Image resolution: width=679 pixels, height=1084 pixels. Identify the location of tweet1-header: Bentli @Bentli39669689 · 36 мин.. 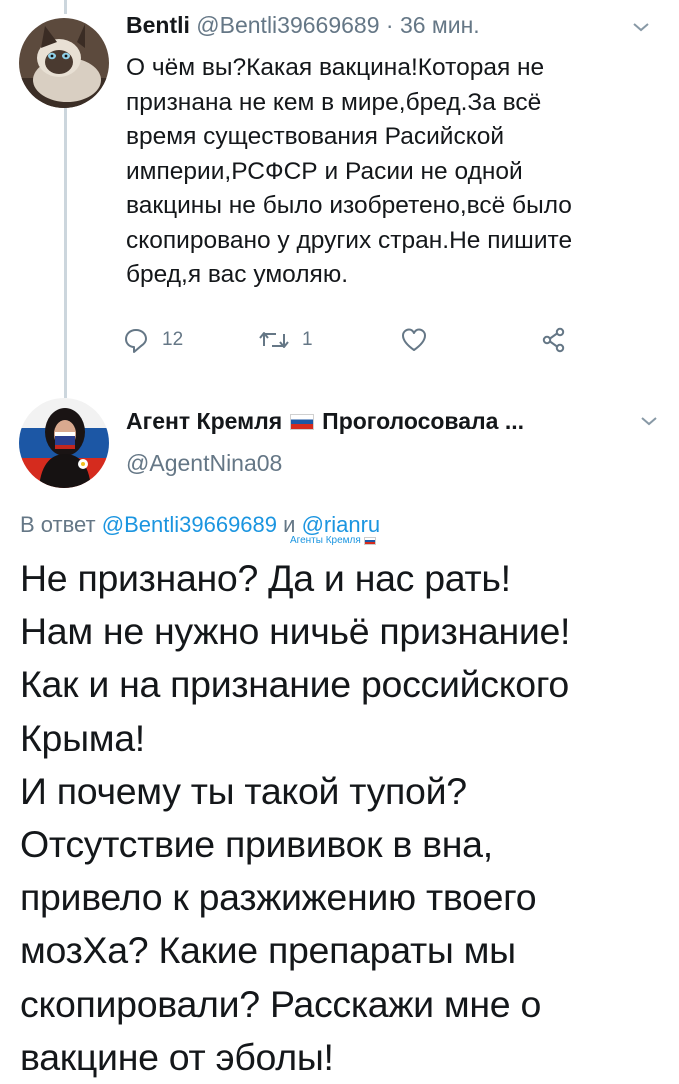
(391, 25).